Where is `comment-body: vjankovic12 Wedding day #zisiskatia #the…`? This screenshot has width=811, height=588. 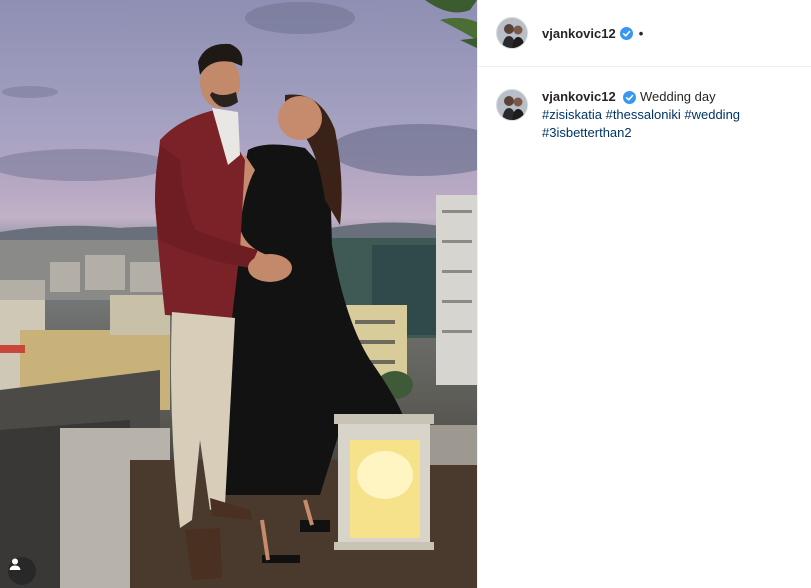 comment-body: vjankovic12 Wedding day #zisiskatia #the… is located at coordinates (667, 115).